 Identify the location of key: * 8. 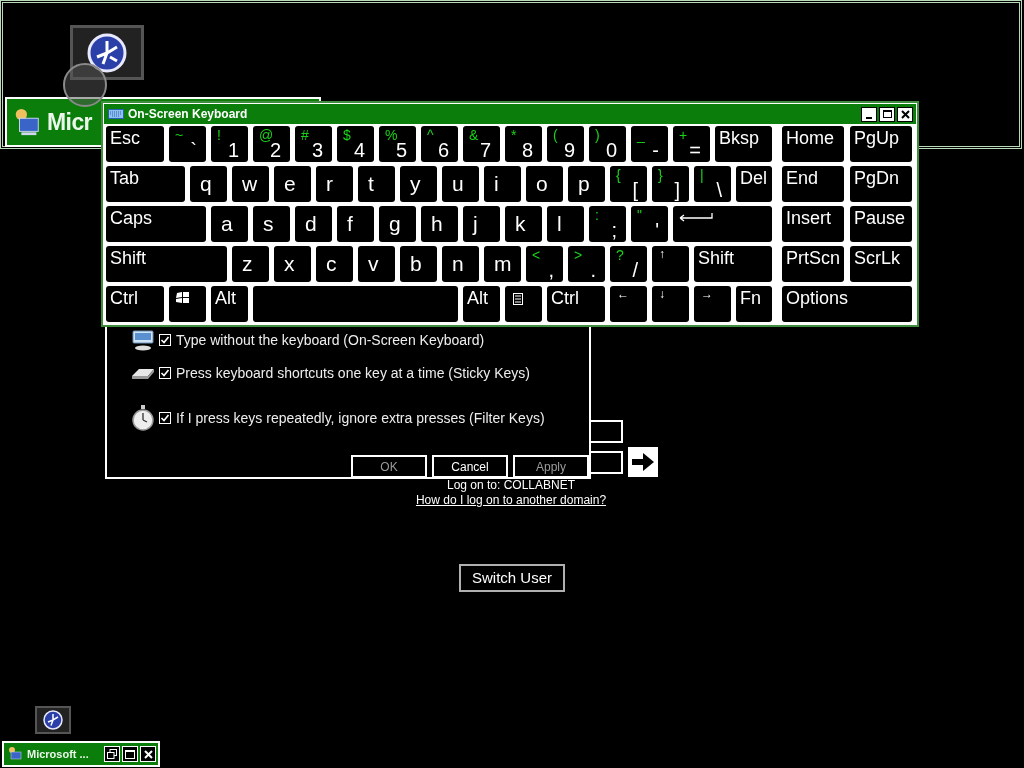
(523, 144).